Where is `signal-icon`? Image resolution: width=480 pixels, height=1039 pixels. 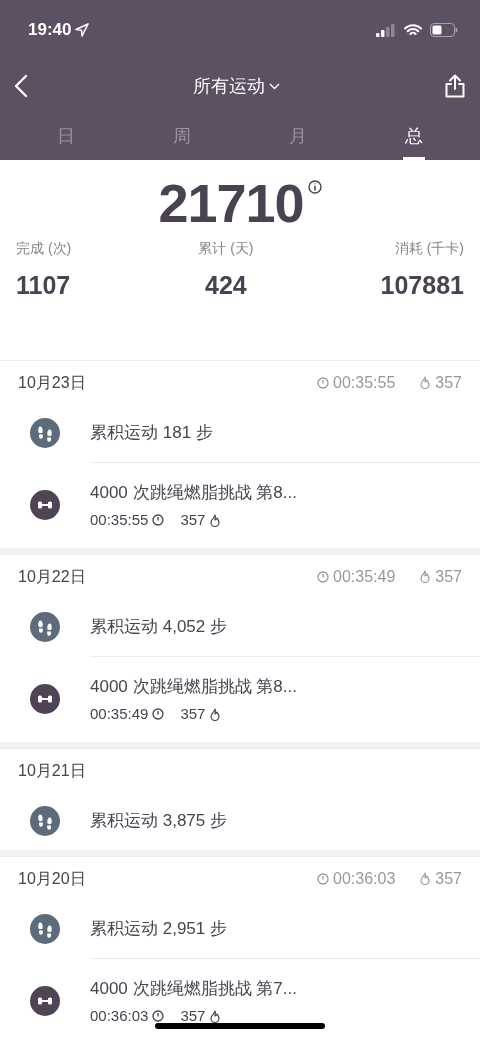 signal-icon is located at coordinates (386, 30).